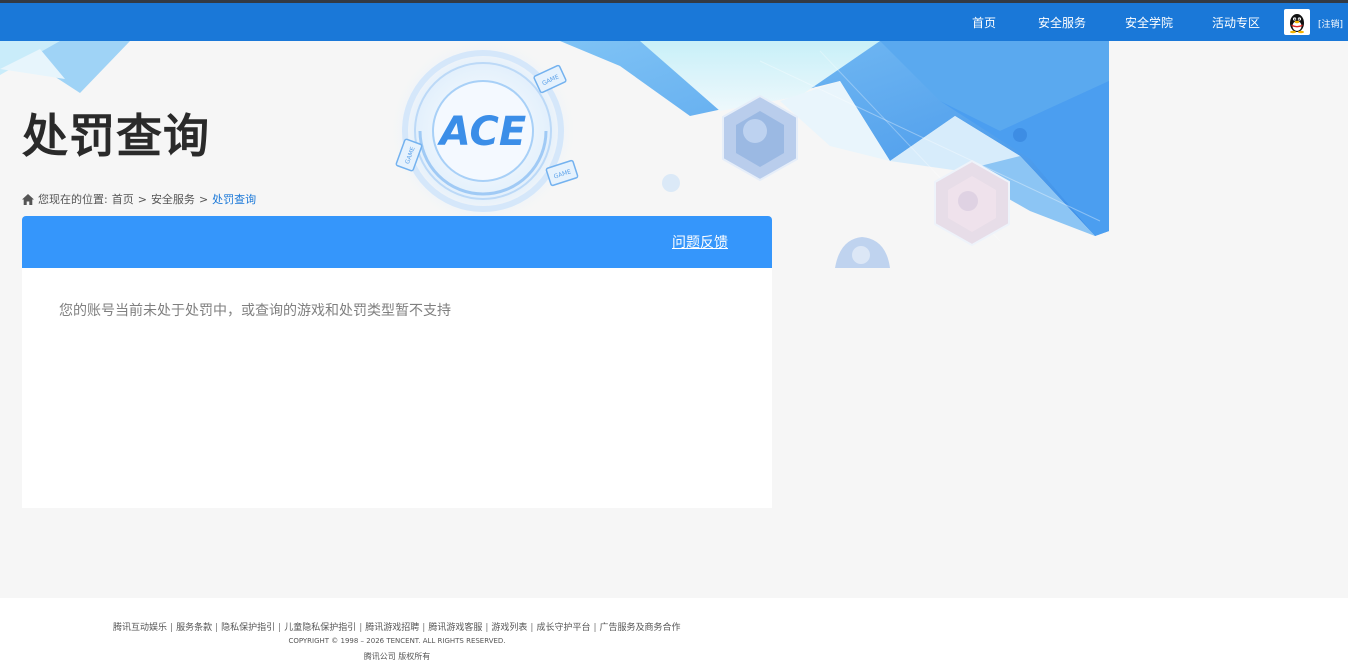 The width and height of the screenshot is (1348, 663). I want to click on footer-link-game-list: 游戏列表, so click(509, 628).